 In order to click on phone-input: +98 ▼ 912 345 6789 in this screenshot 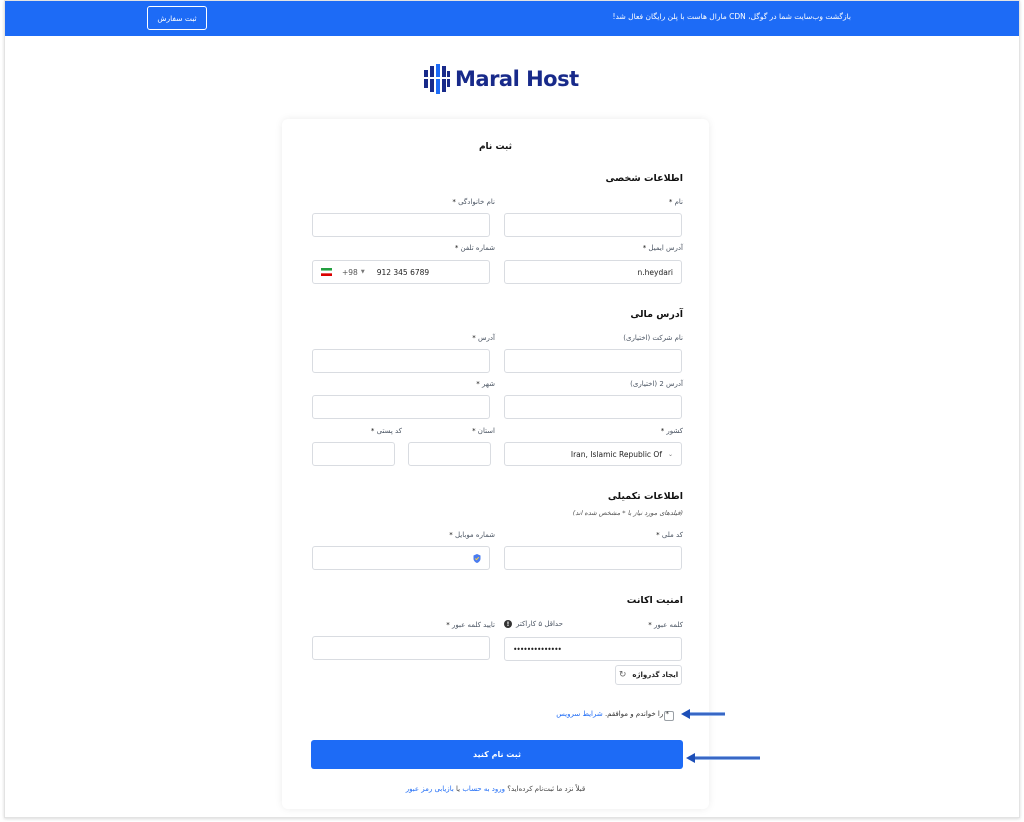, I will do `click(401, 272)`.